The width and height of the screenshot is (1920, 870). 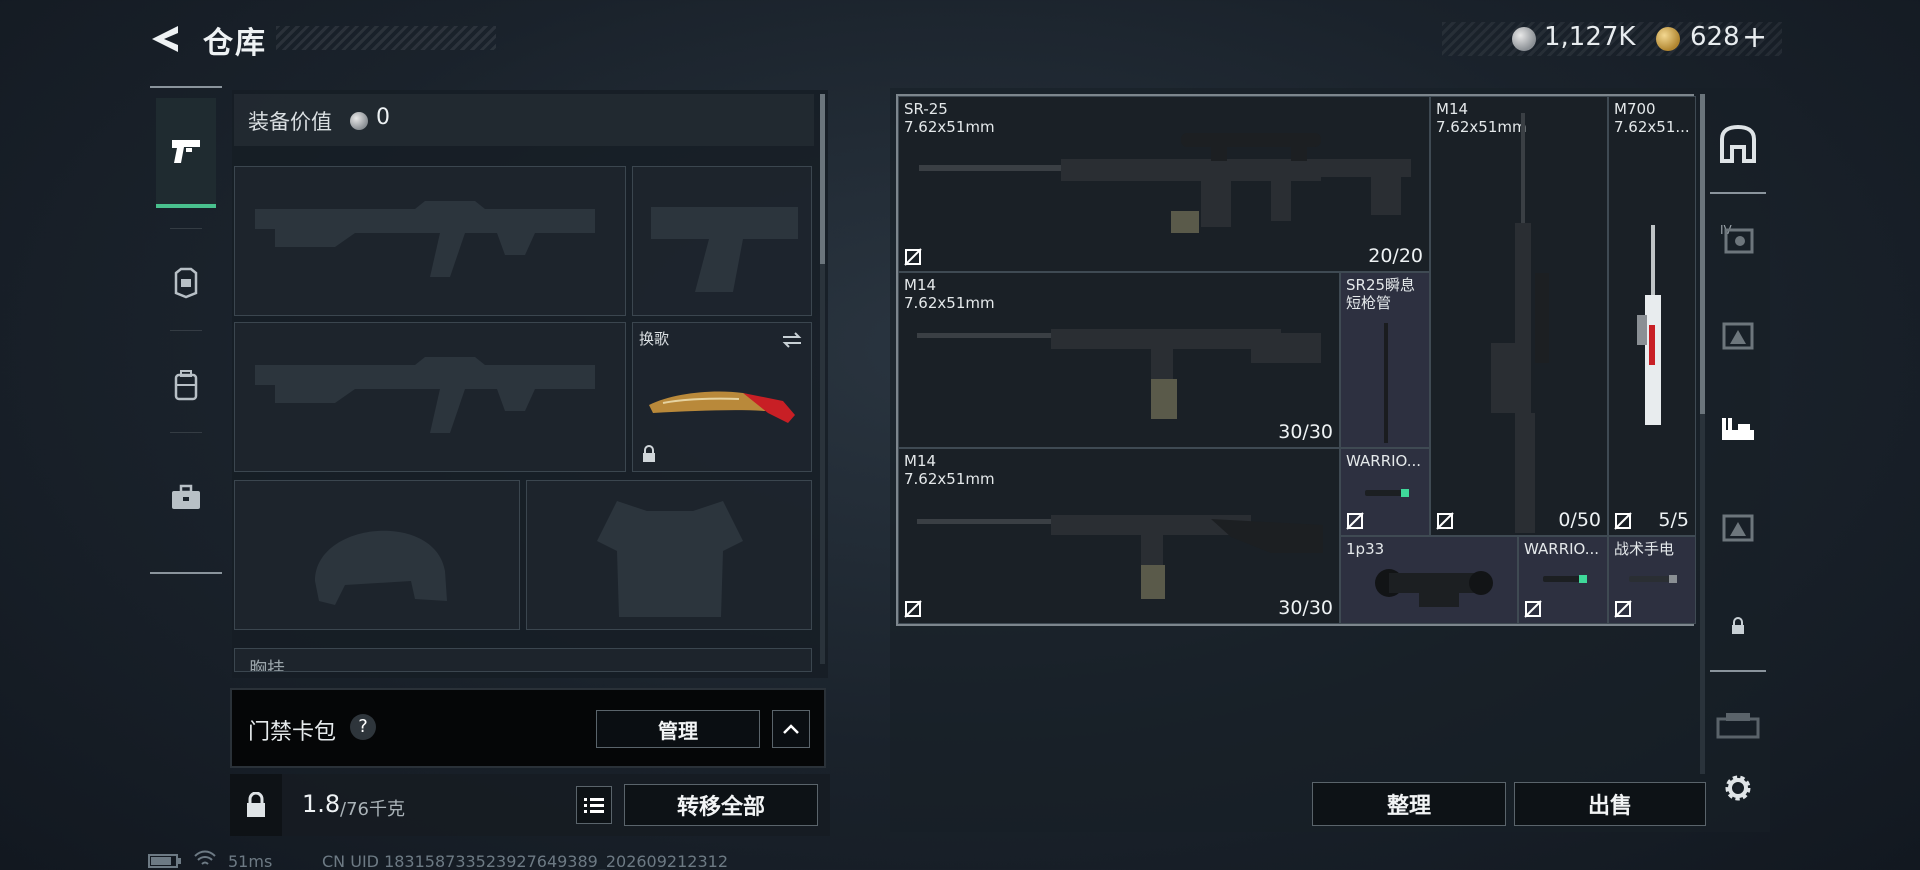 I want to click on capacity-bar: 1.8 /76千克 转移全部, so click(x=530, y=805).